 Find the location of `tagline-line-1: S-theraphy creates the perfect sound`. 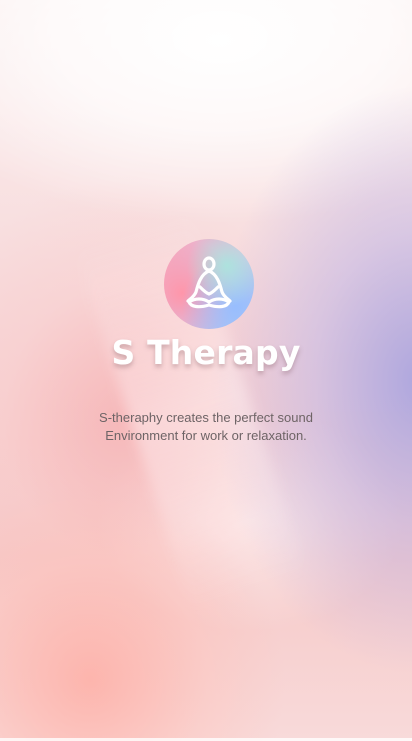

tagline-line-1: S-theraphy creates the perfect sound is located at coordinates (206, 417).